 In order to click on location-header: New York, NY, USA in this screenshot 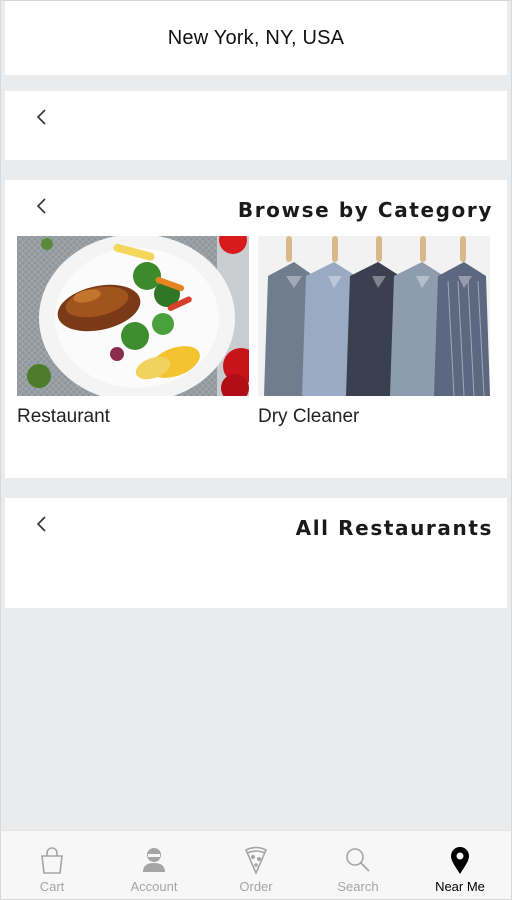, I will do `click(256, 38)`.